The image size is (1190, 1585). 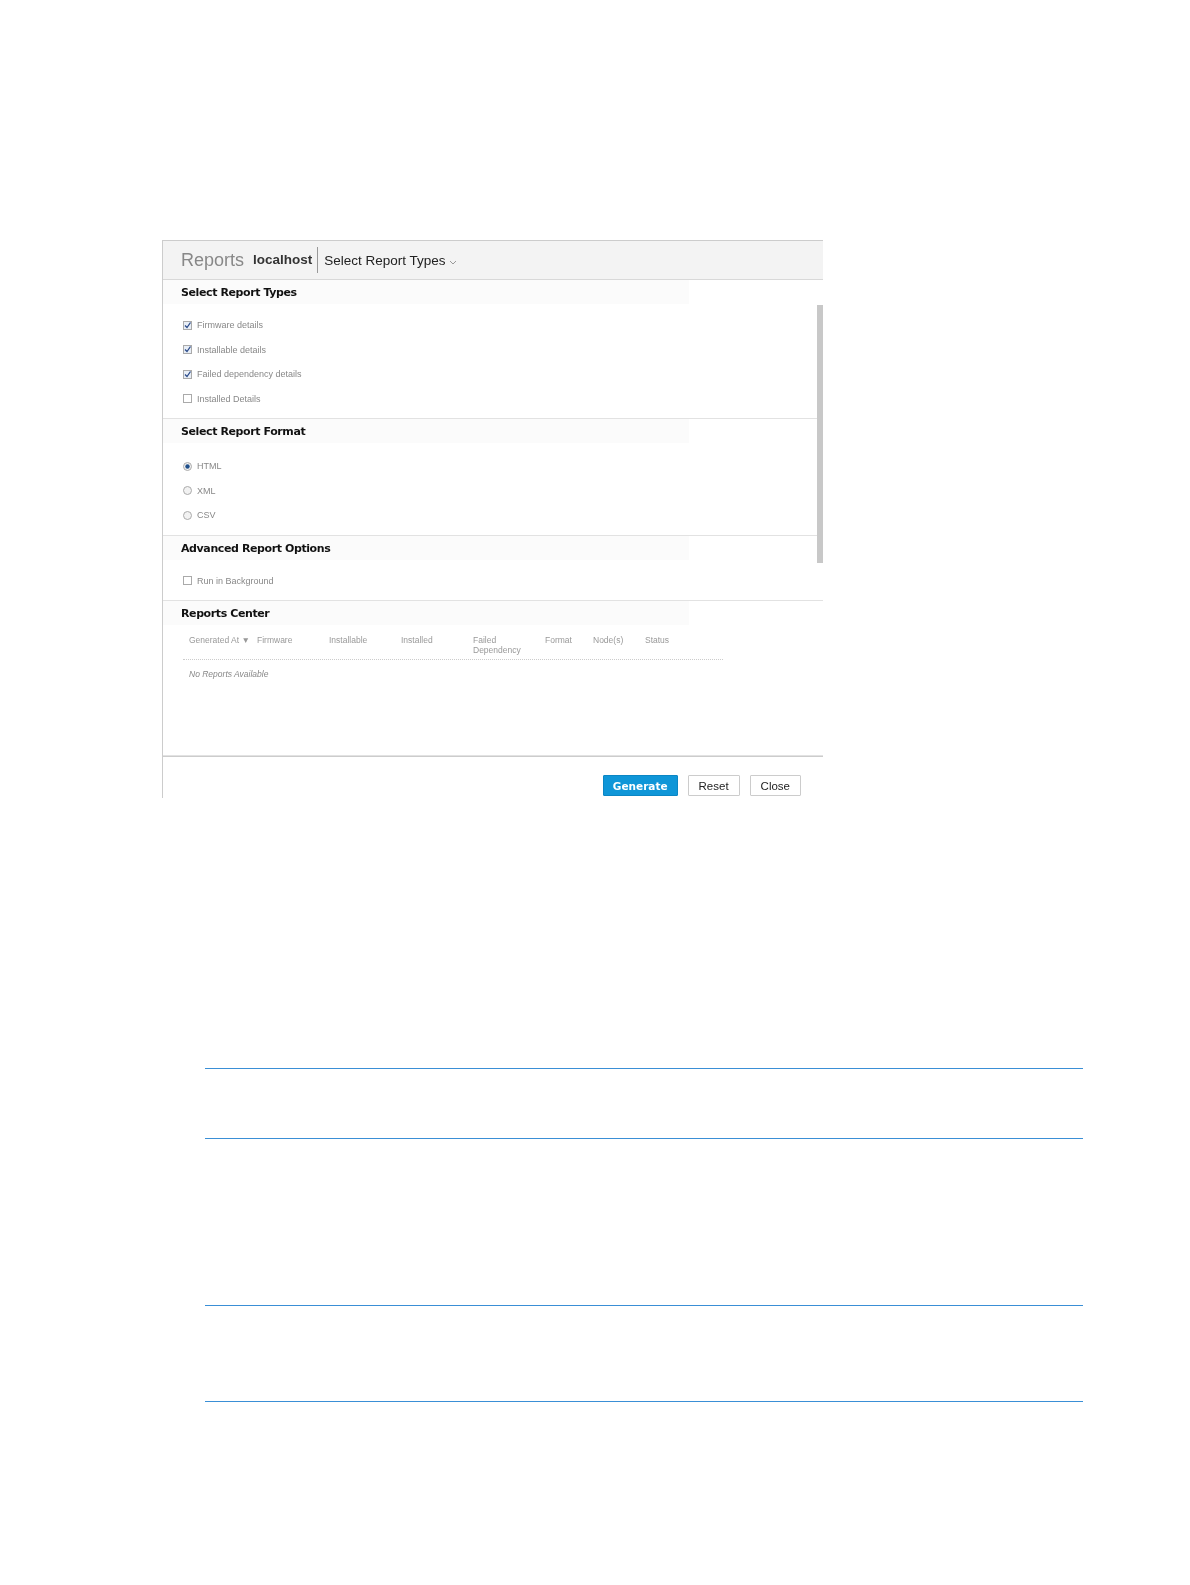 I want to click on column-header: Firmware, so click(x=293, y=640).